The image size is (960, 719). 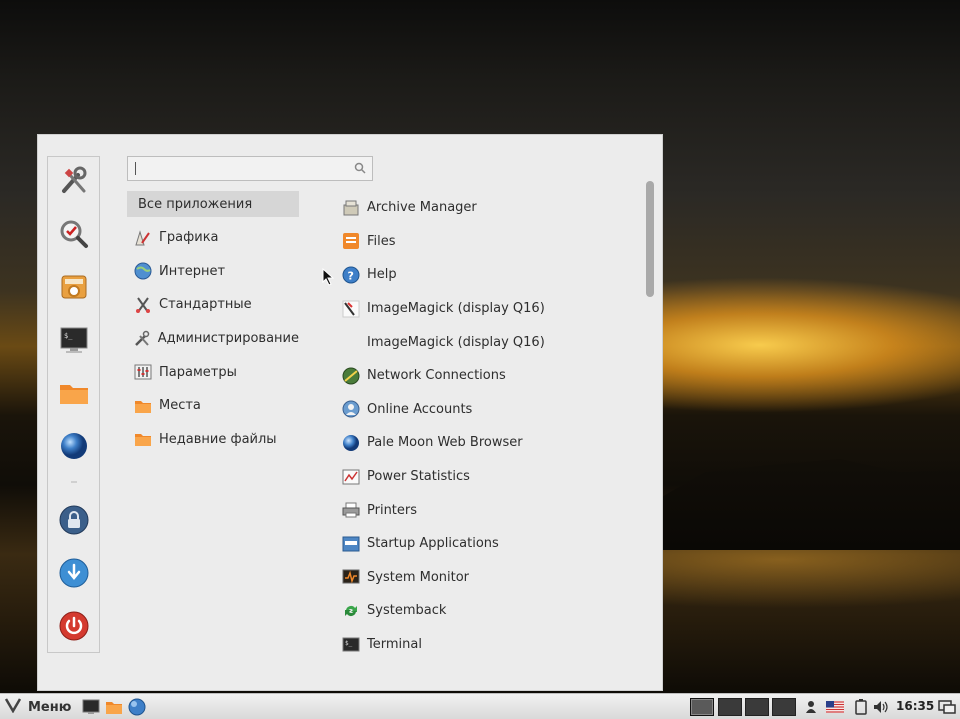 I want to click on menu-button-label: Меню, so click(x=50, y=707).